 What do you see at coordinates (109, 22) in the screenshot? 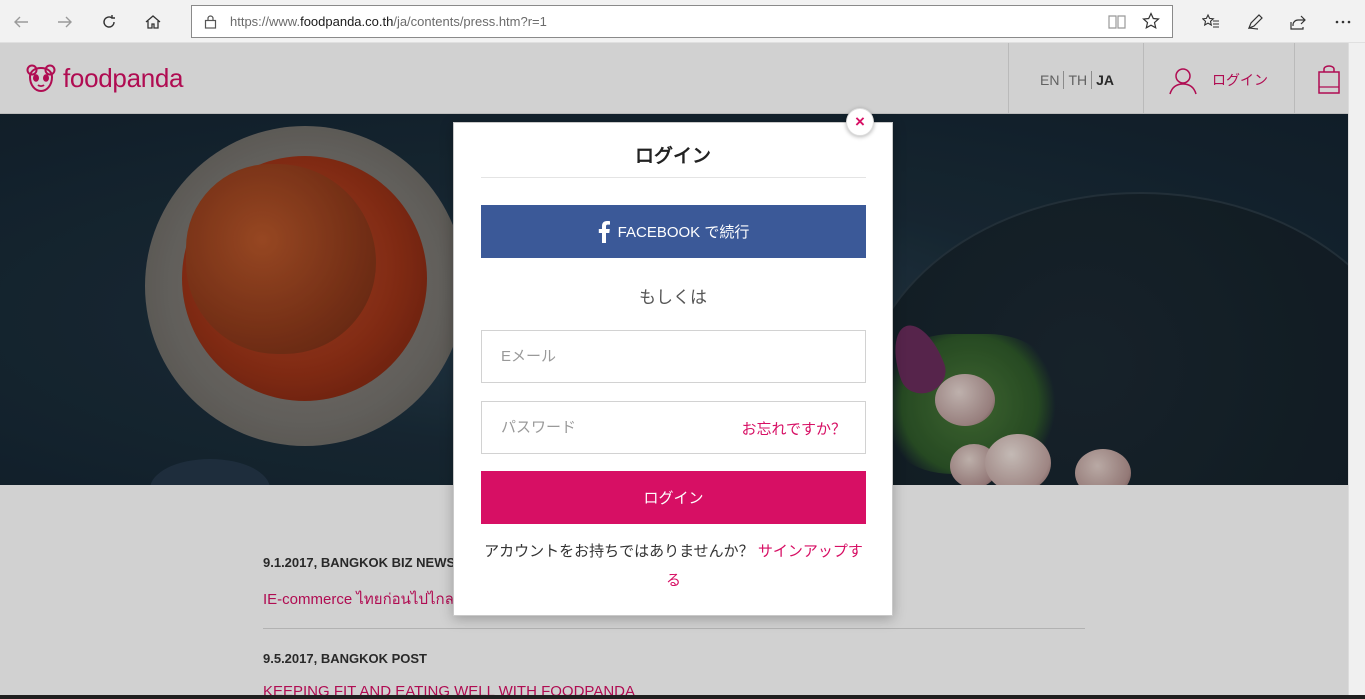
I see `refresh-icon` at bounding box center [109, 22].